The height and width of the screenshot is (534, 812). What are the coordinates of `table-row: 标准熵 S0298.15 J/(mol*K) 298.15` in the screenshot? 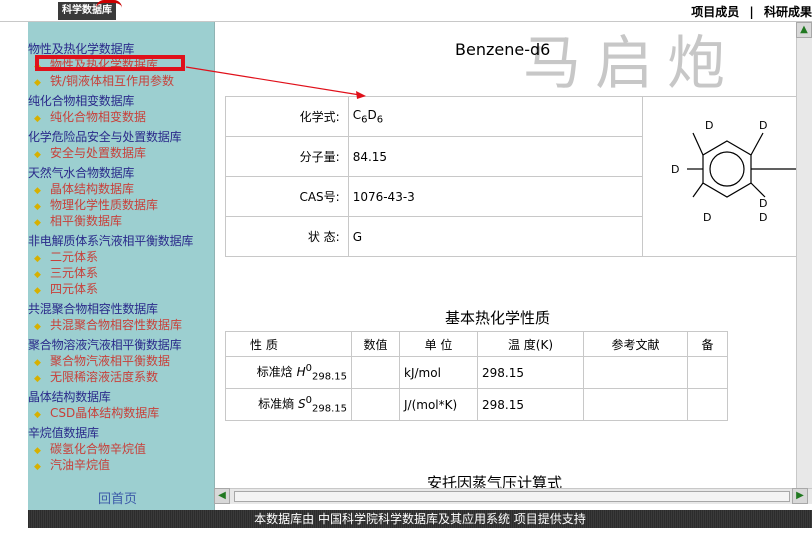 It's located at (476, 404).